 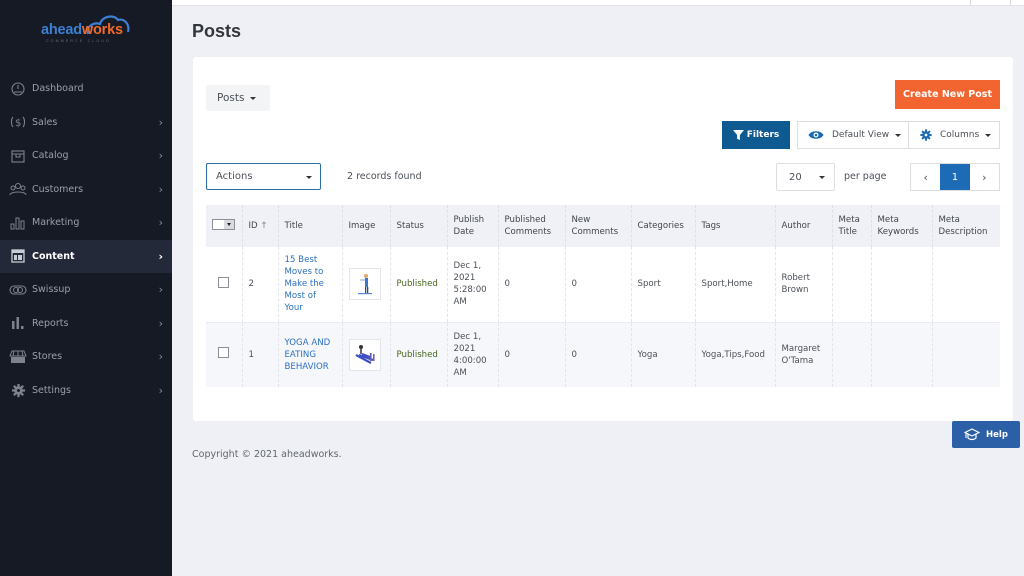 What do you see at coordinates (947, 94) in the screenshot?
I see `create-new-post-button: Create New Post` at bounding box center [947, 94].